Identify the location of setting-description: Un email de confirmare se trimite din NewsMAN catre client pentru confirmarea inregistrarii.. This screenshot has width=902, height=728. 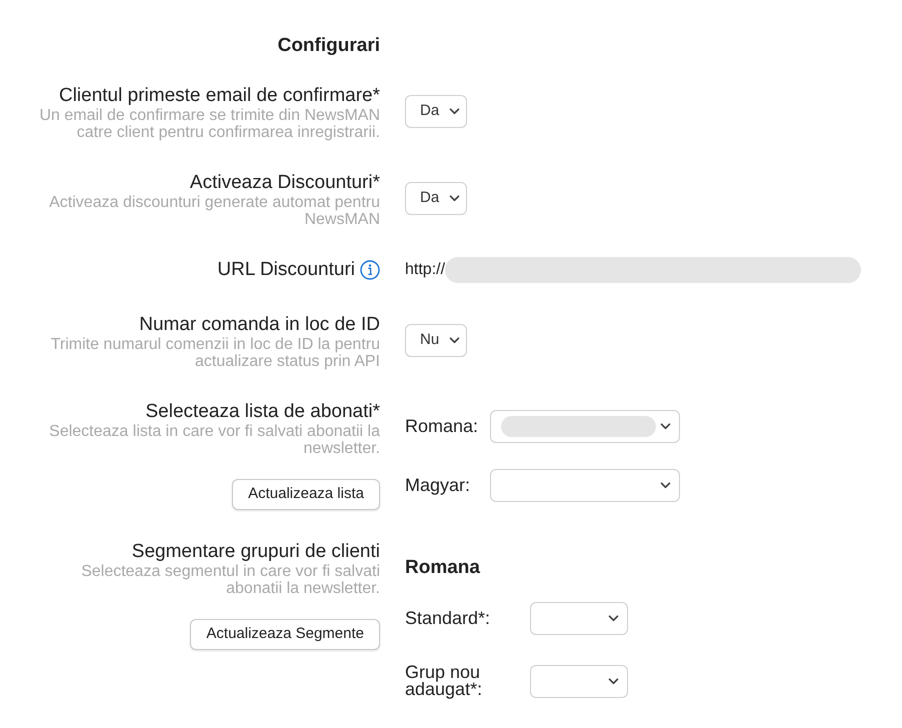
(209, 124).